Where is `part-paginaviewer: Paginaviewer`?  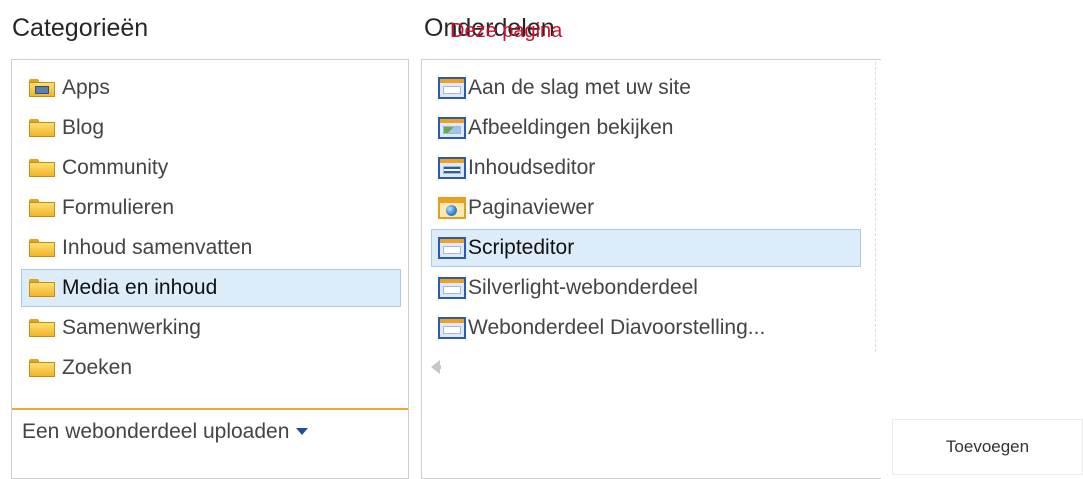
part-paginaviewer: Paginaviewer is located at coordinates (646, 208).